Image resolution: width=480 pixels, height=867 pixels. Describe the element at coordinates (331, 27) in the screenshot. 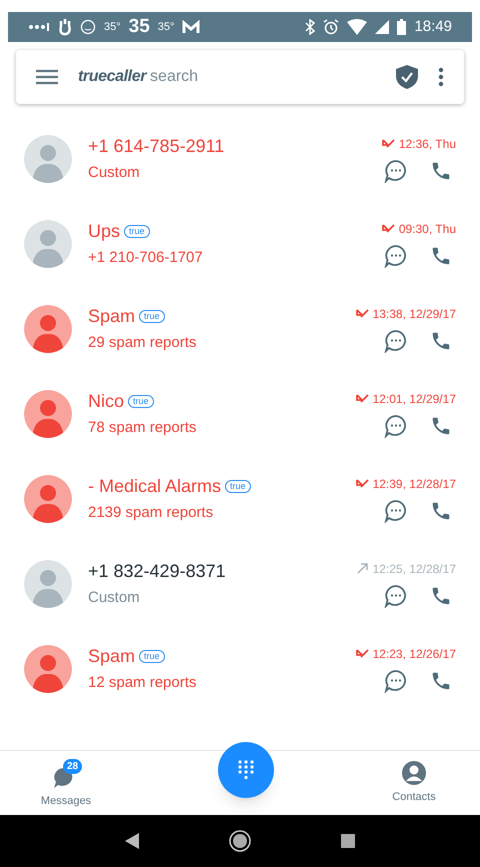

I see `alarm-icon` at that location.